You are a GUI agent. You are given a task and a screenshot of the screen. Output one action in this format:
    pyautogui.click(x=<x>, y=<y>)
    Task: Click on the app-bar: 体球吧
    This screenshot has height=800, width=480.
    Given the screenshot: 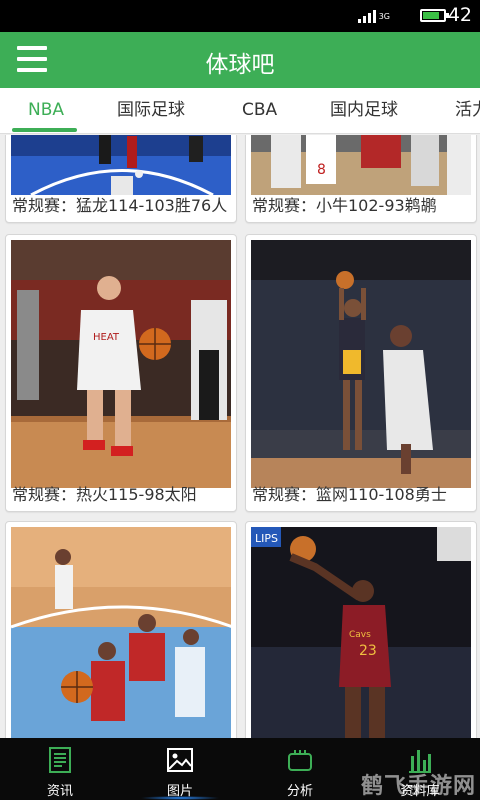 What is the action you would take?
    pyautogui.click(x=240, y=60)
    